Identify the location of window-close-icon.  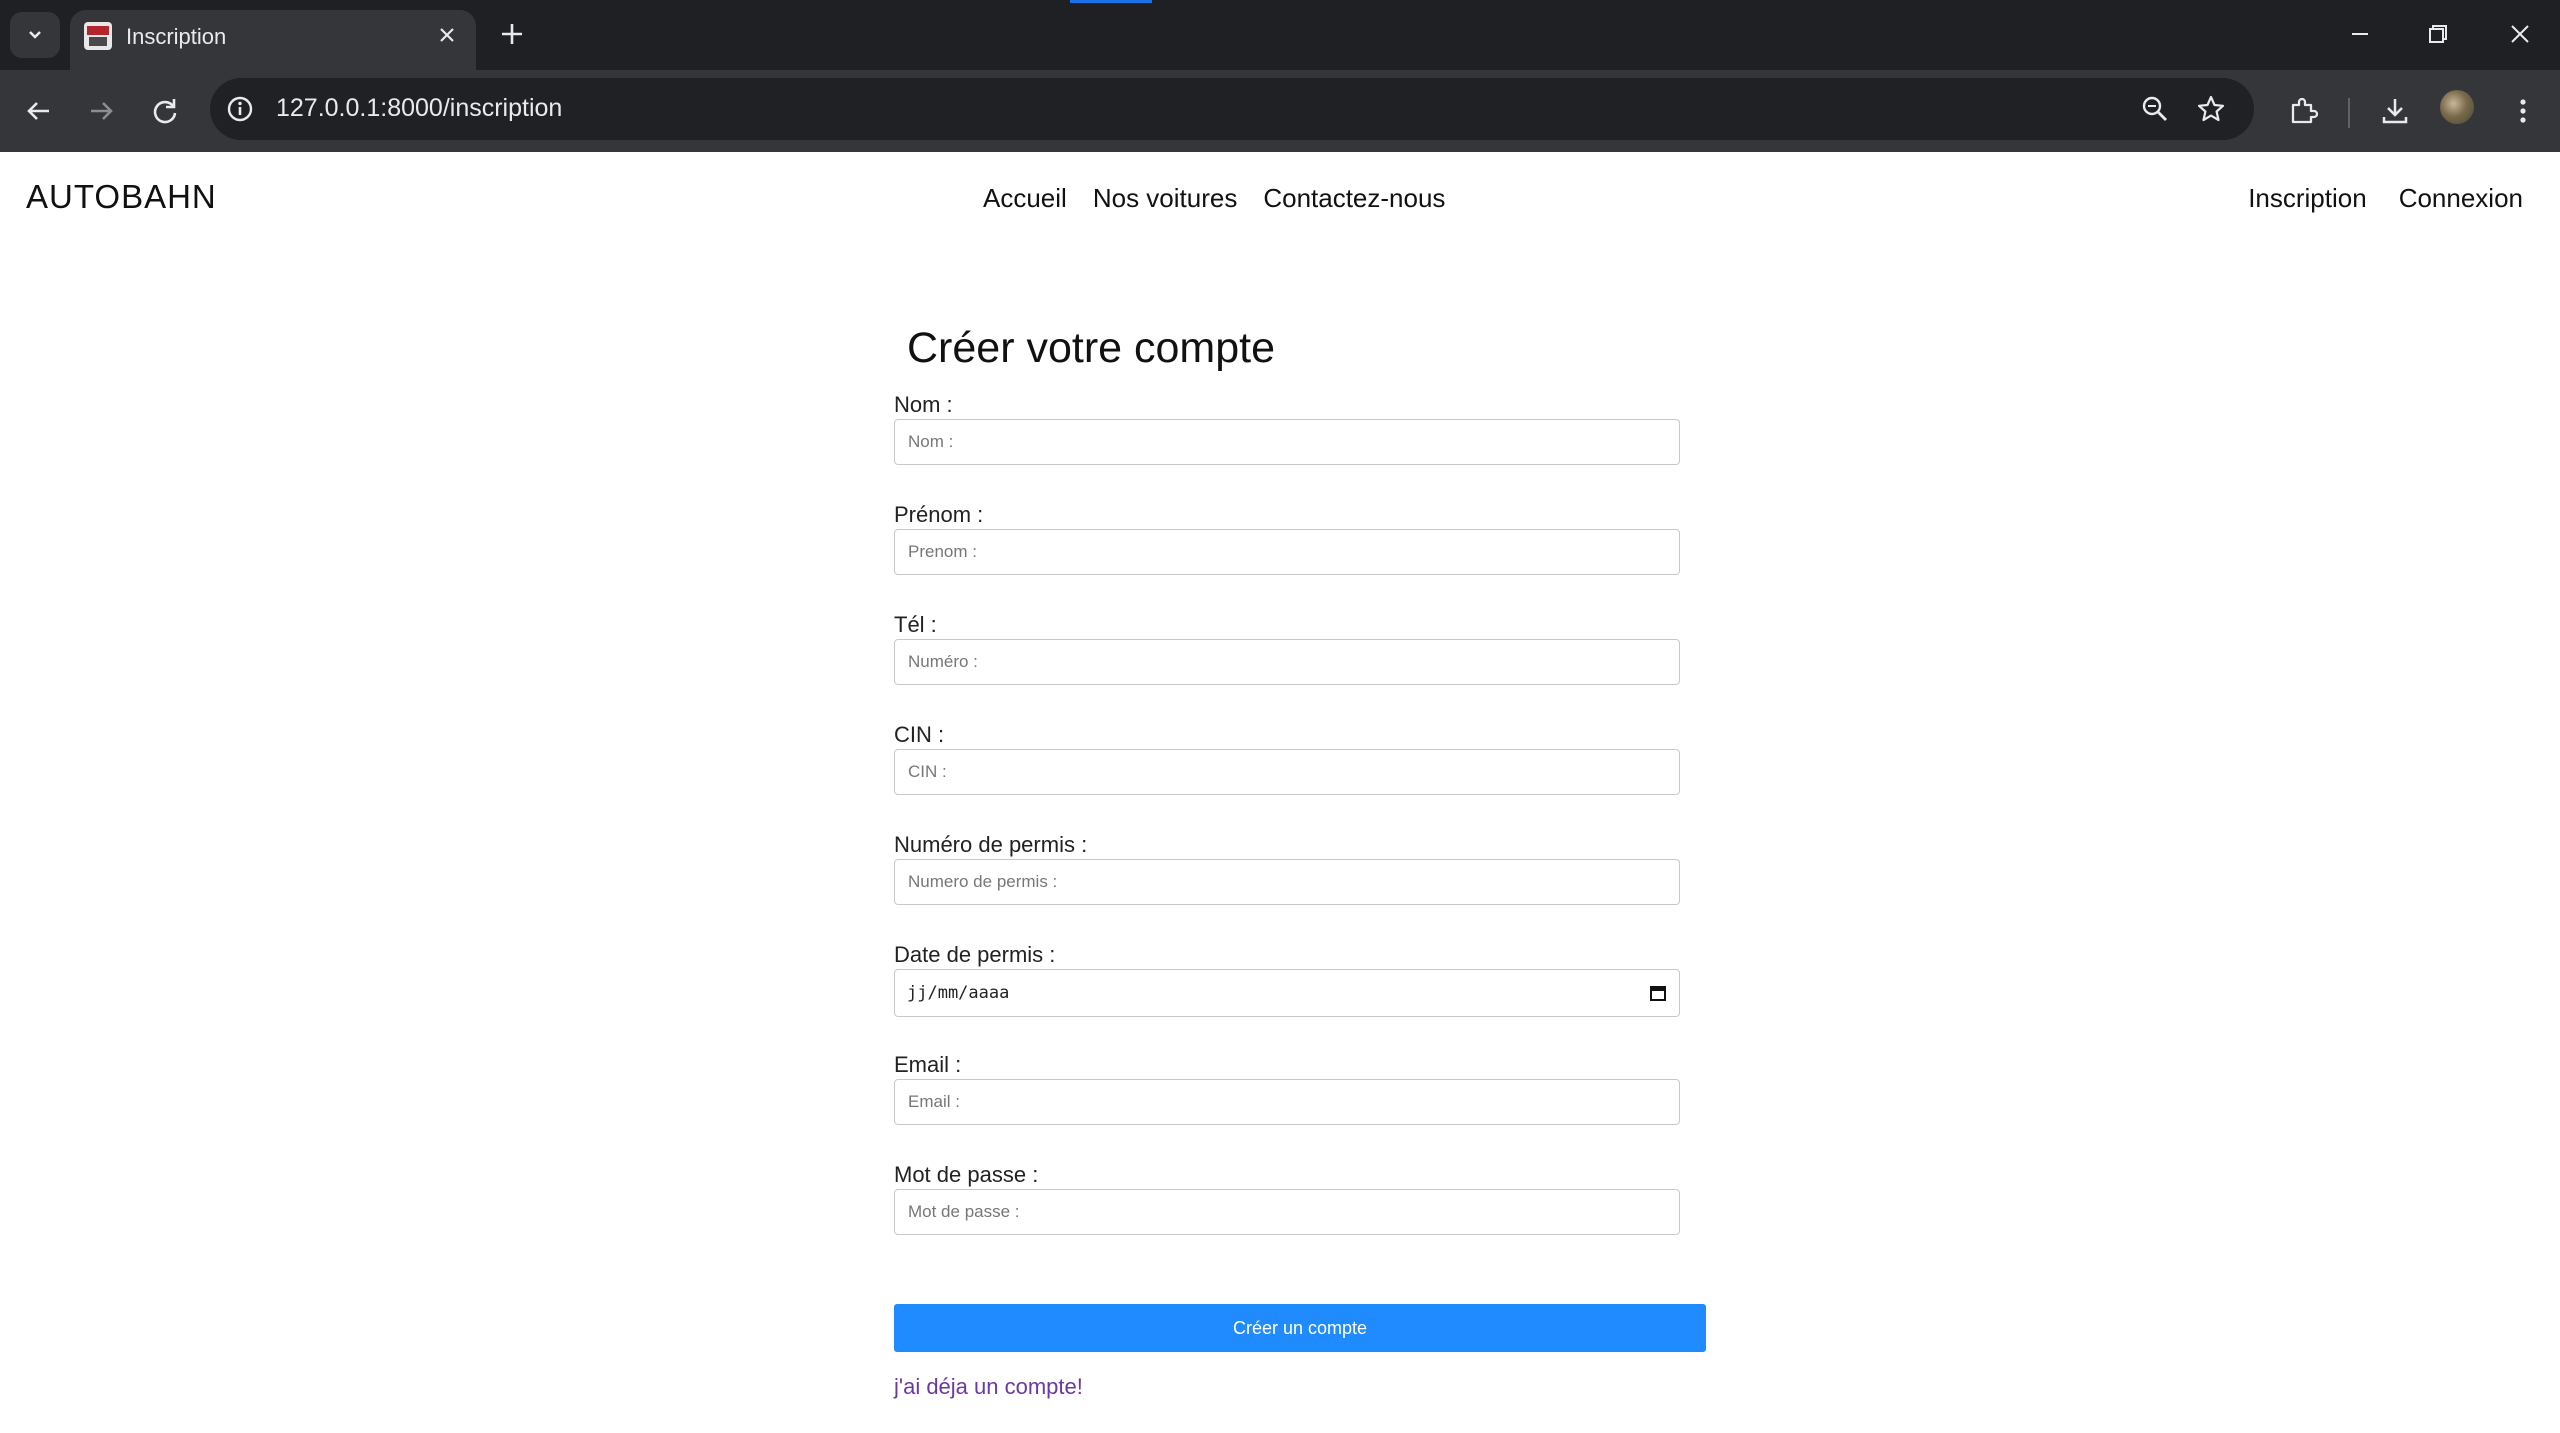
(2520, 34).